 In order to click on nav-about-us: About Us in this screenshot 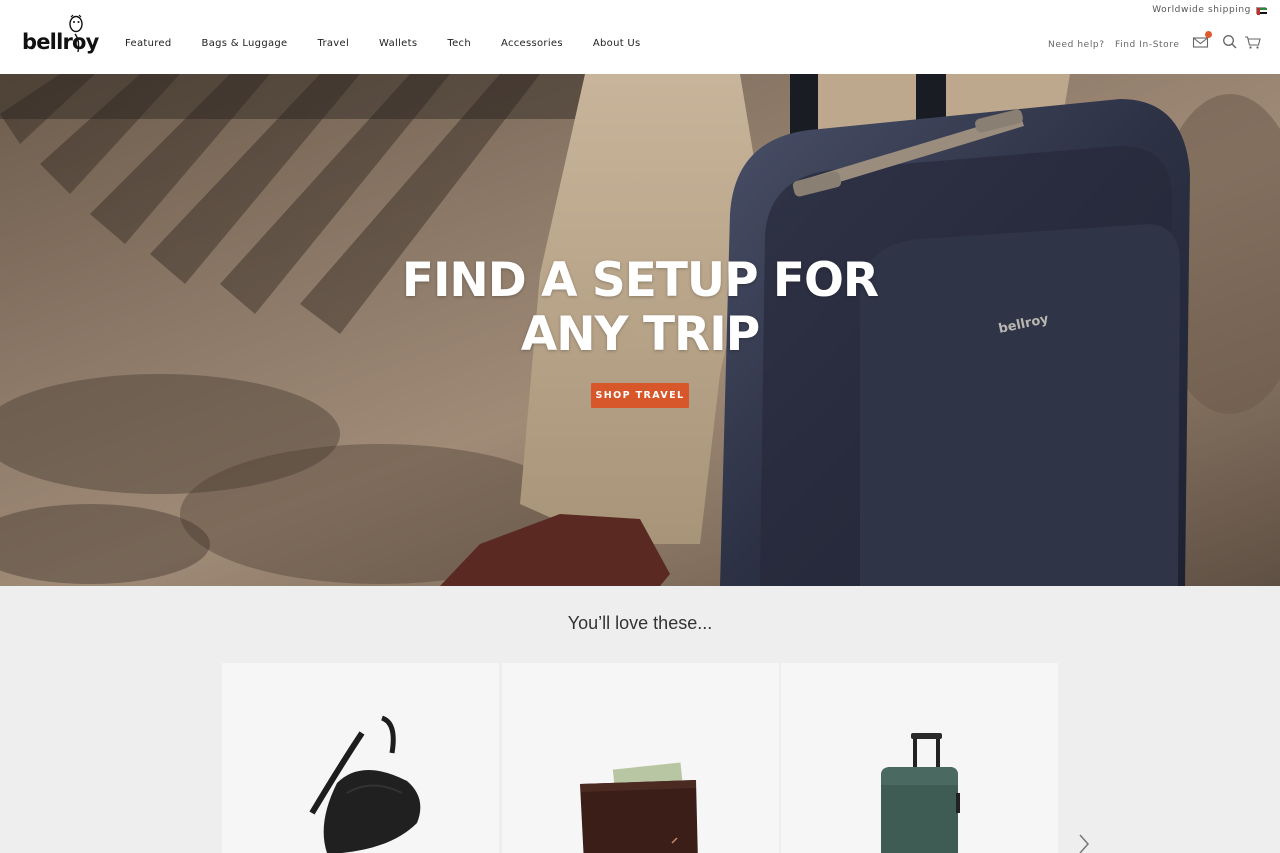, I will do `click(617, 43)`.